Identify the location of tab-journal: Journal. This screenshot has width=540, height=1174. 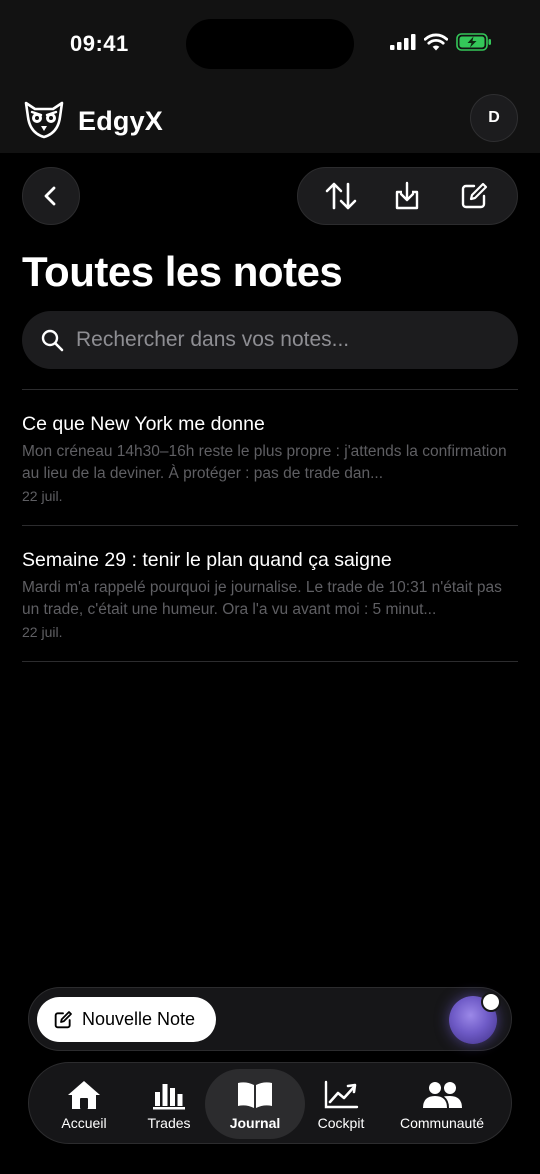
(255, 1104).